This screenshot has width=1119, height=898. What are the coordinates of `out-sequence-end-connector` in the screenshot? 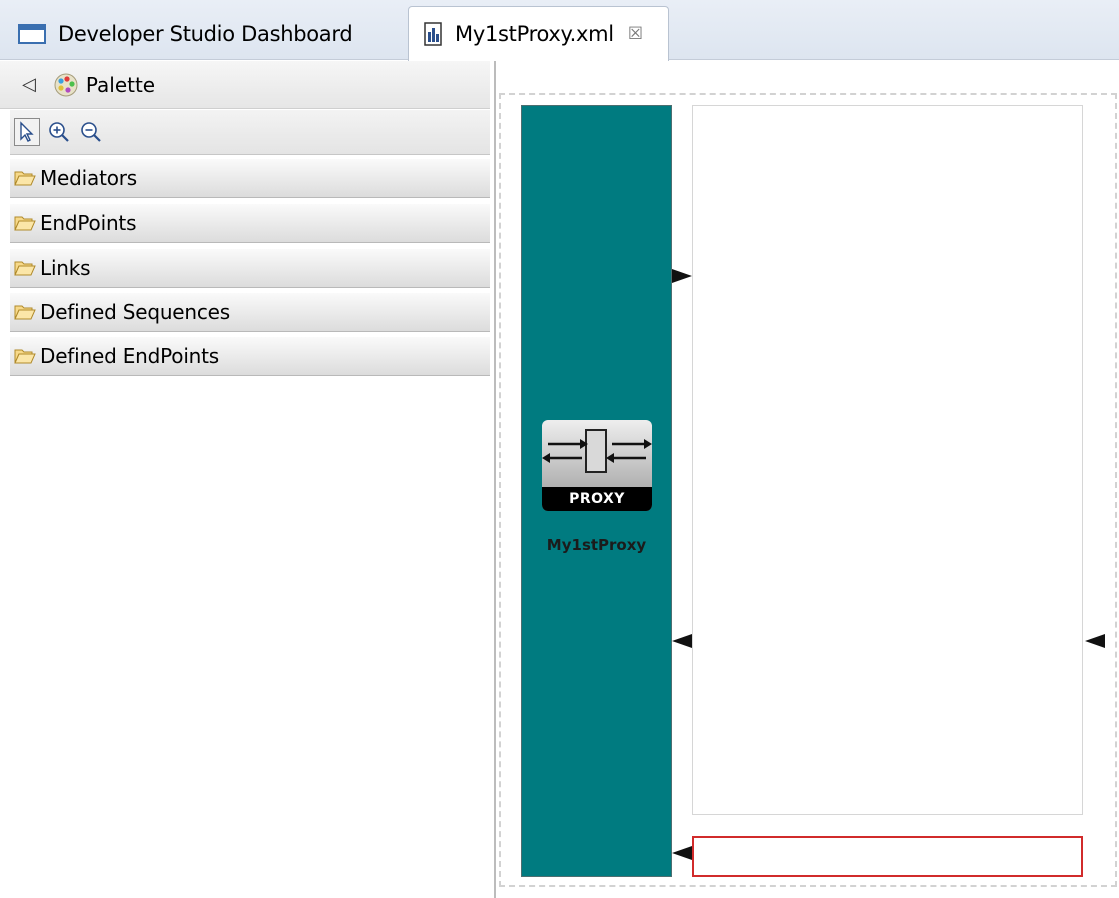 It's located at (1095, 641).